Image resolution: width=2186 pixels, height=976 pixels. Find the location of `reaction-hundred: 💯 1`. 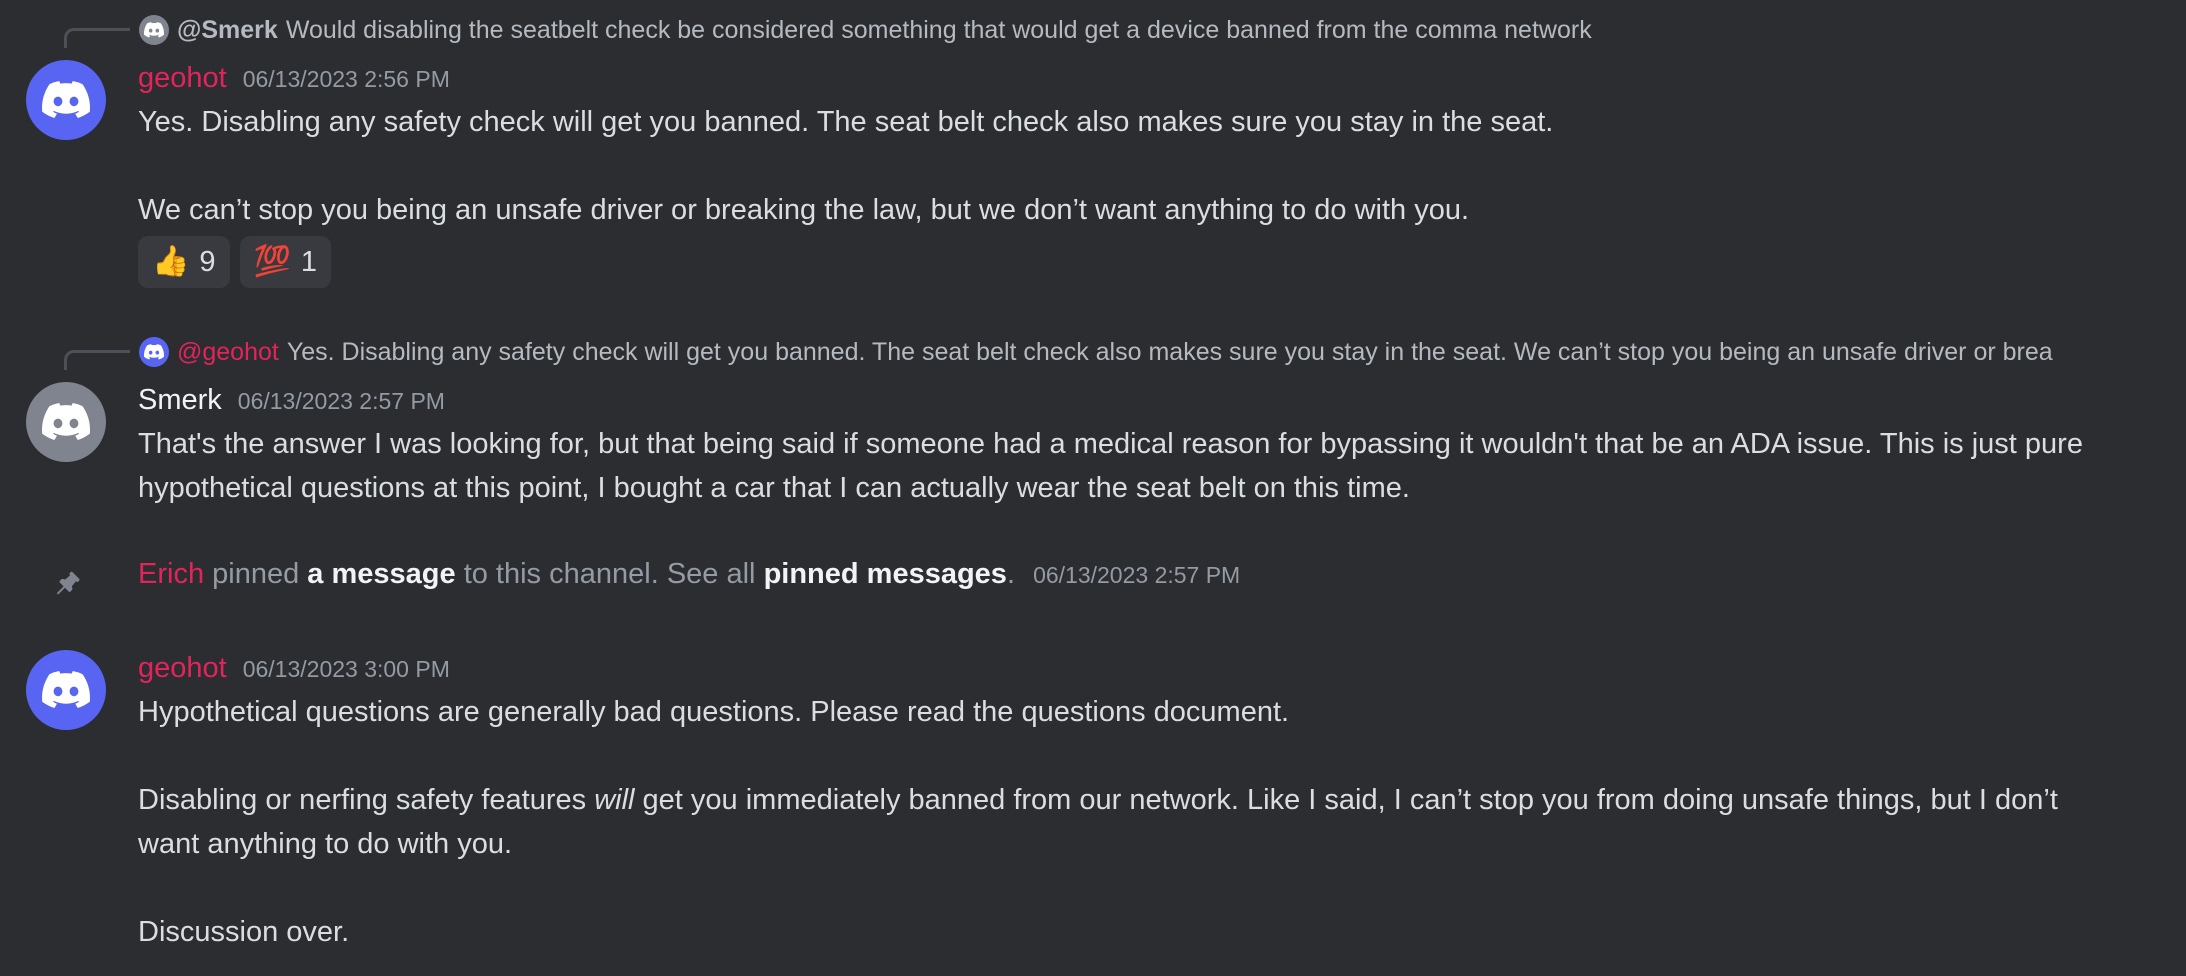

reaction-hundred: 💯 1 is located at coordinates (285, 262).